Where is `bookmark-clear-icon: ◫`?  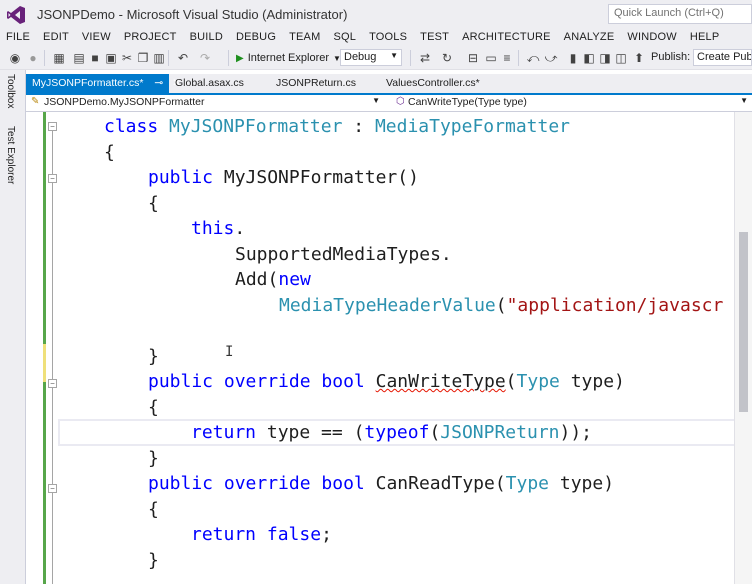 bookmark-clear-icon: ◫ is located at coordinates (621, 58).